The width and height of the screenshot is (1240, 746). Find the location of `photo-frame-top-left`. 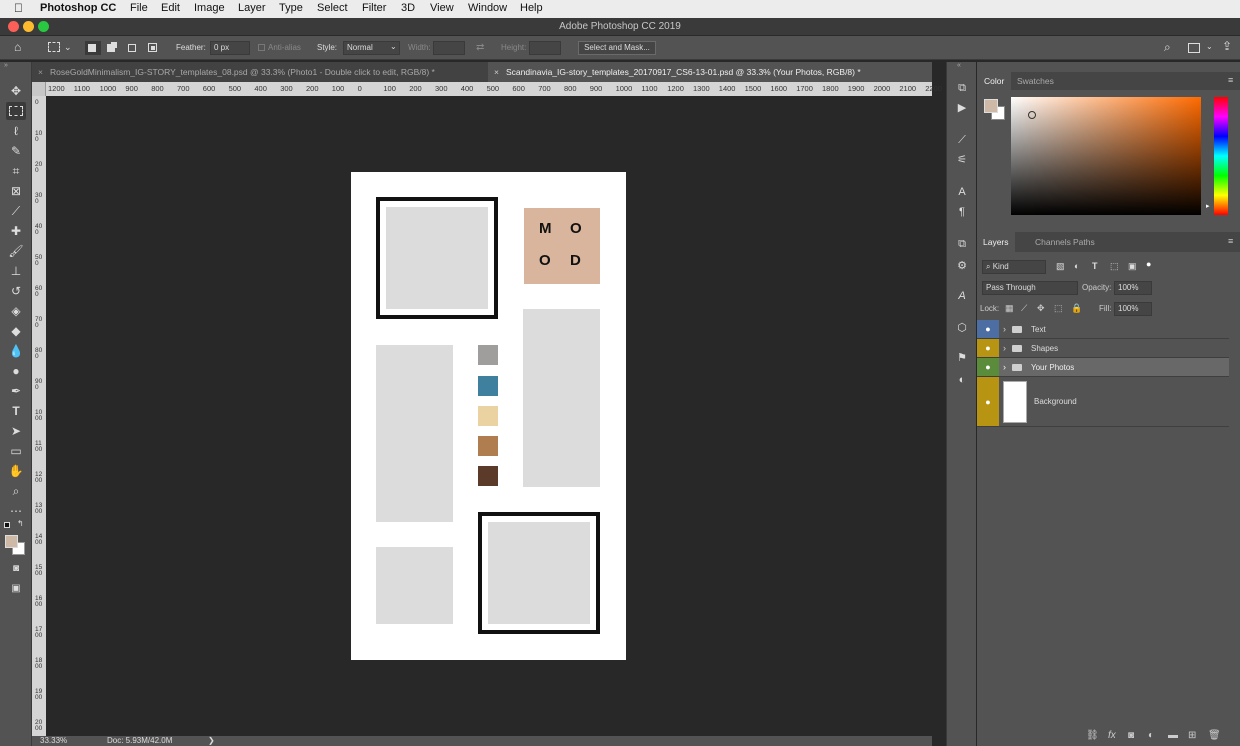

photo-frame-top-left is located at coordinates (437, 258).